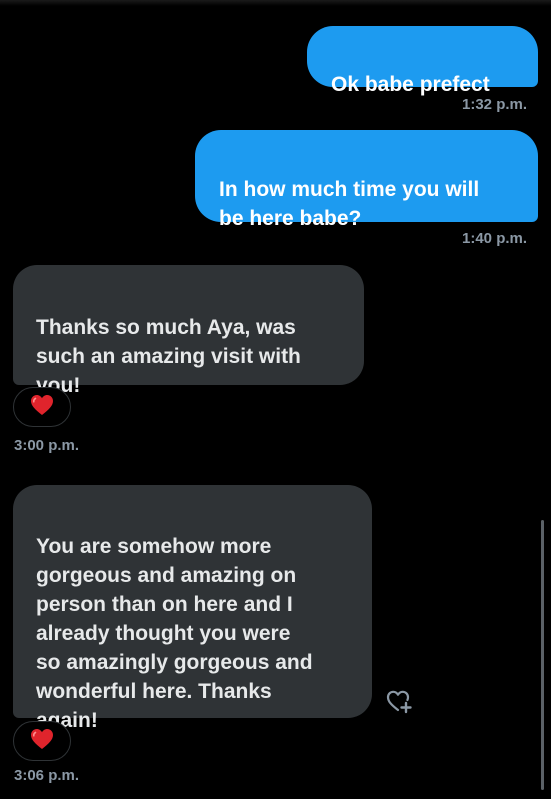 This screenshot has height=799, width=551. What do you see at coordinates (422, 61) in the screenshot?
I see `sent-message-bubble: Ok babe prefect` at bounding box center [422, 61].